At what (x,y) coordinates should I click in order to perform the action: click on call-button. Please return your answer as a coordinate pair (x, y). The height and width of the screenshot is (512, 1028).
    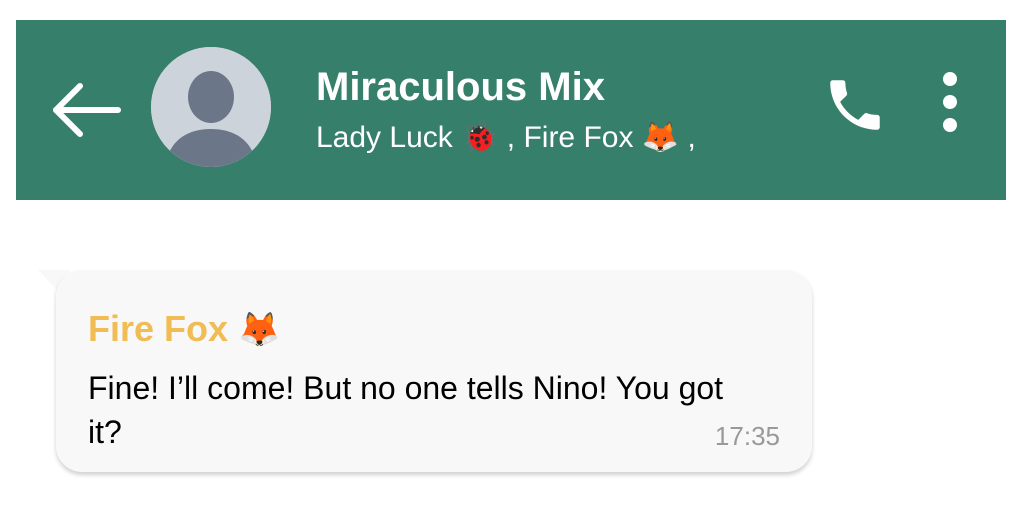
    Looking at the image, I should click on (855, 105).